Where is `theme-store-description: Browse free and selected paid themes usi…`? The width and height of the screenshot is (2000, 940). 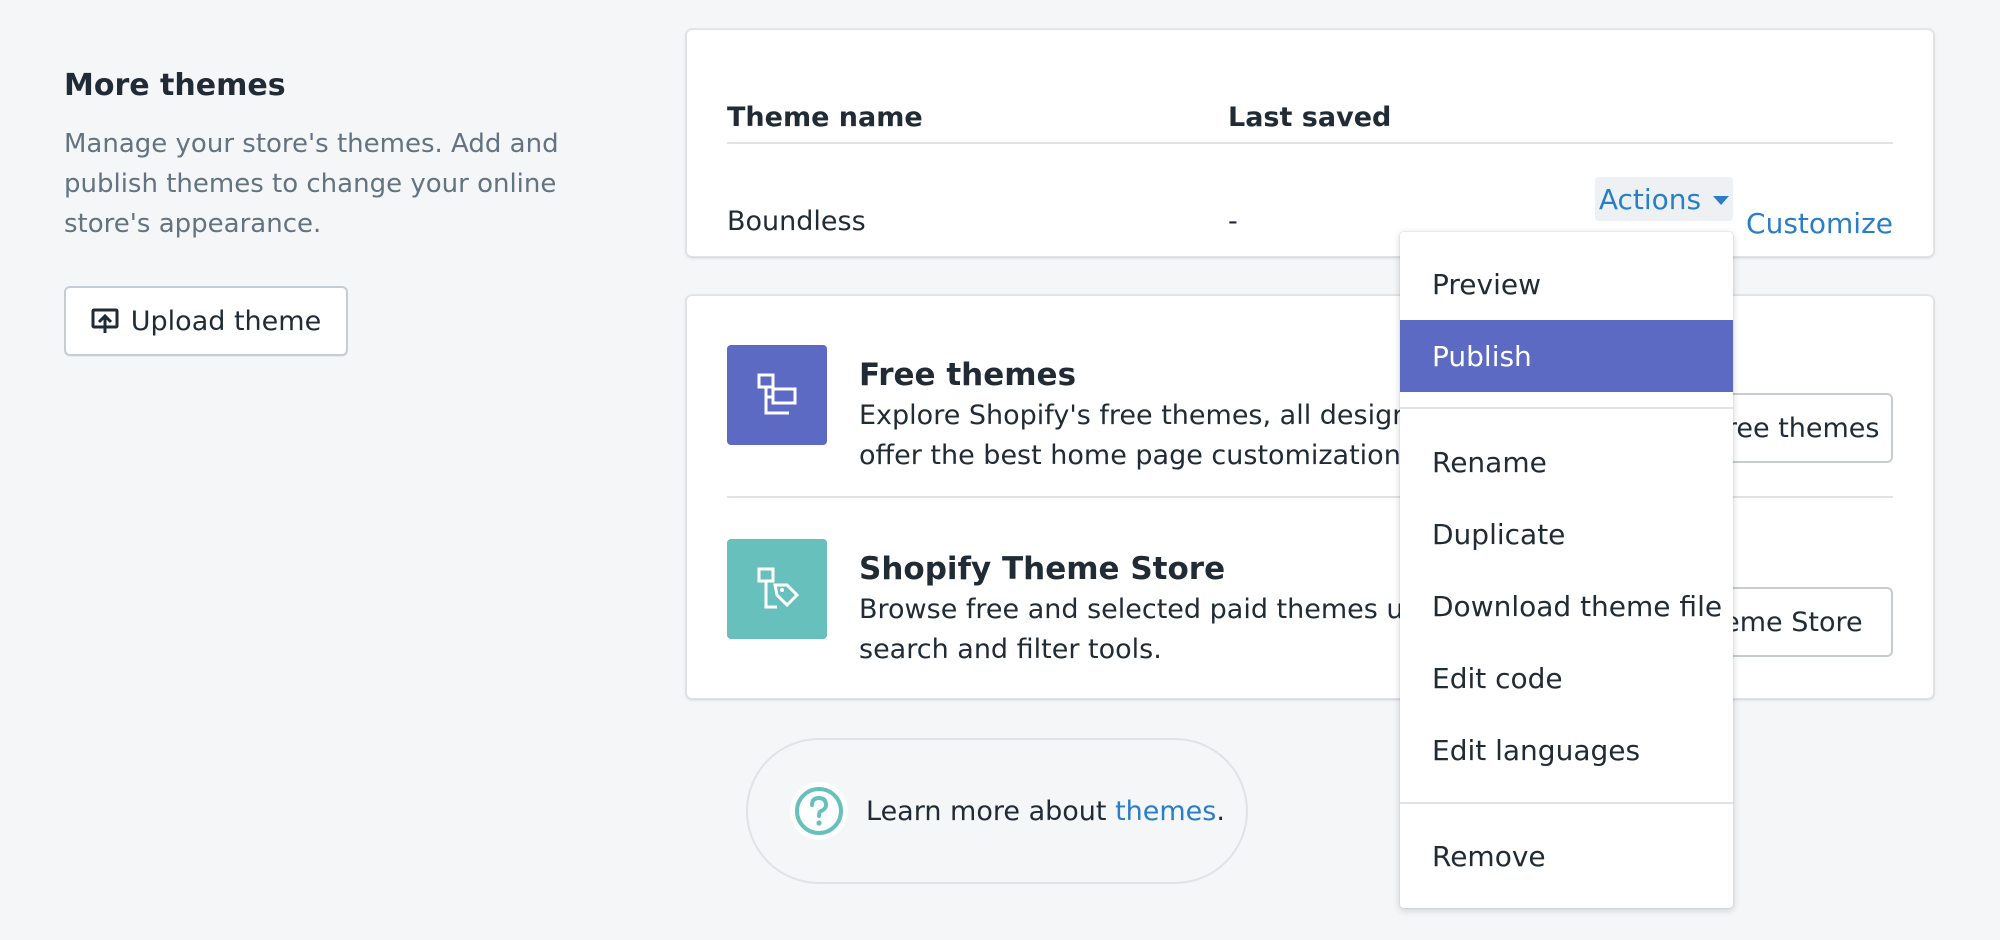
theme-store-description: Browse free and selected paid themes usi… is located at coordinates (1159, 629).